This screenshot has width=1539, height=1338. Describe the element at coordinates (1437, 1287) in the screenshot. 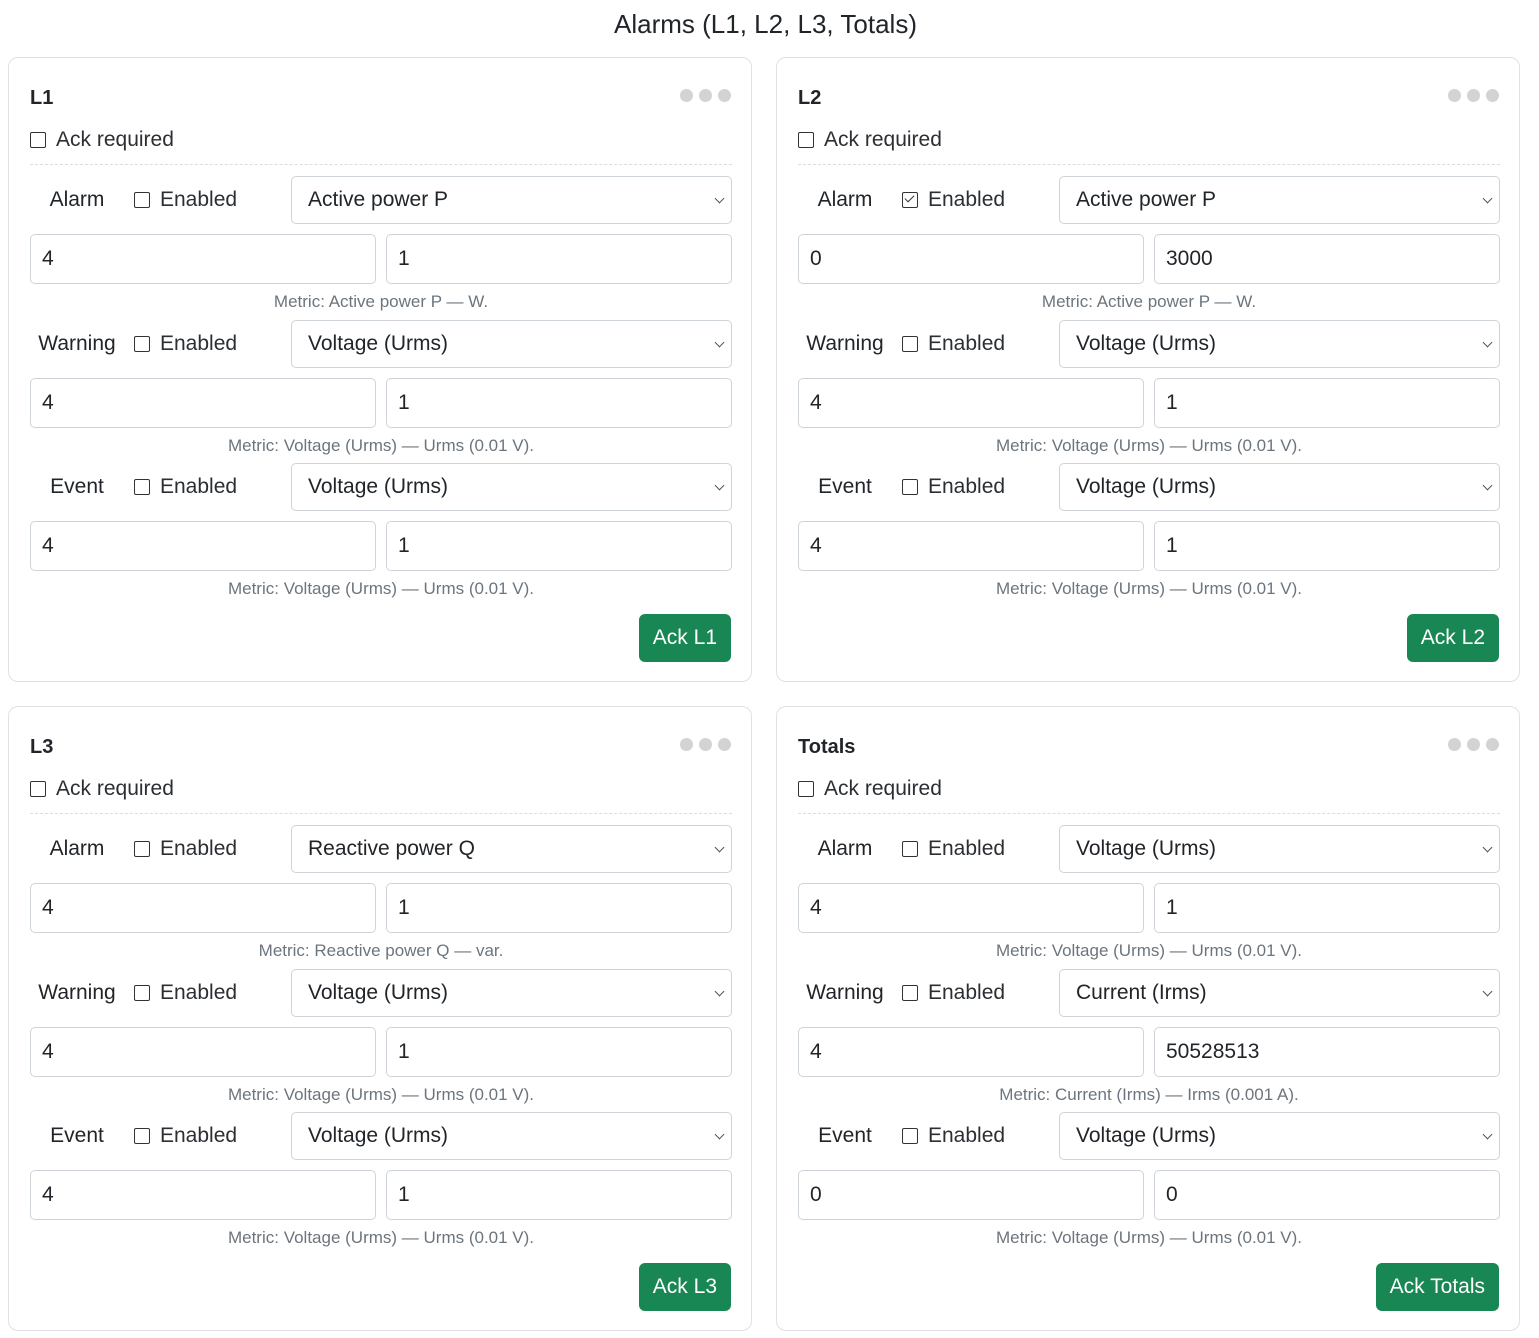

I see `ack-button: Ack Totals` at that location.